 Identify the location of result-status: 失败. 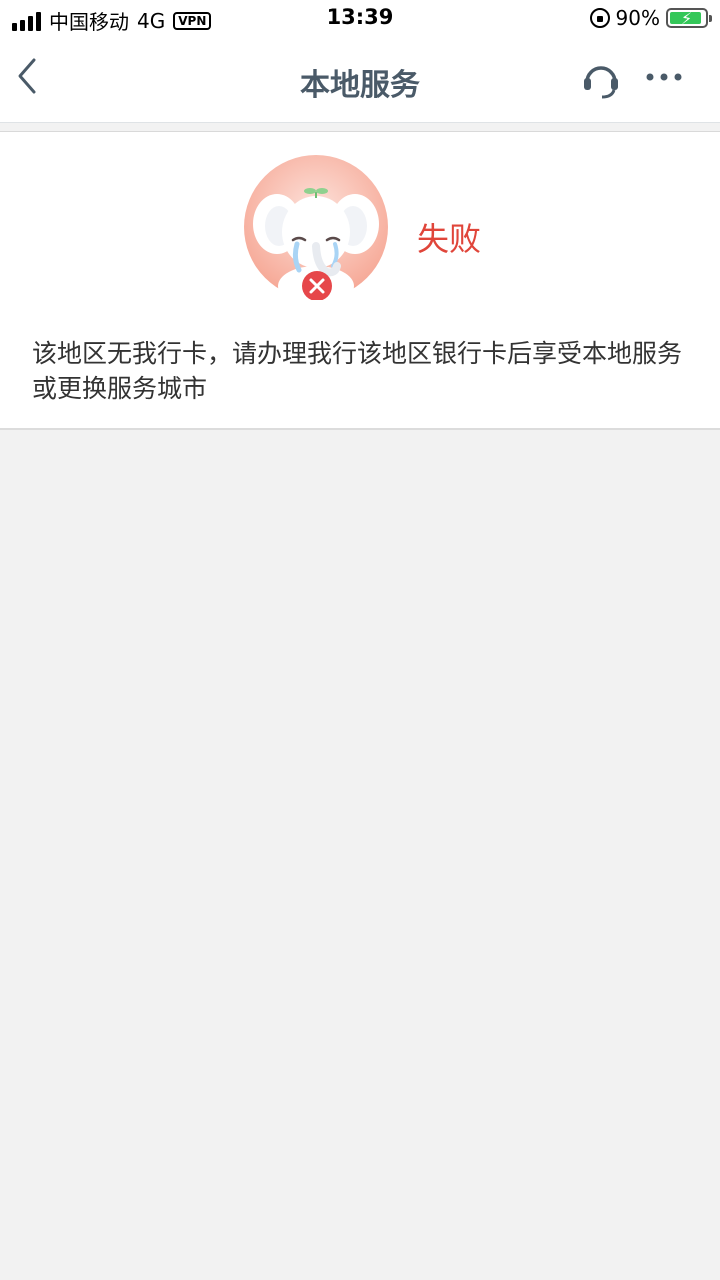
(449, 239).